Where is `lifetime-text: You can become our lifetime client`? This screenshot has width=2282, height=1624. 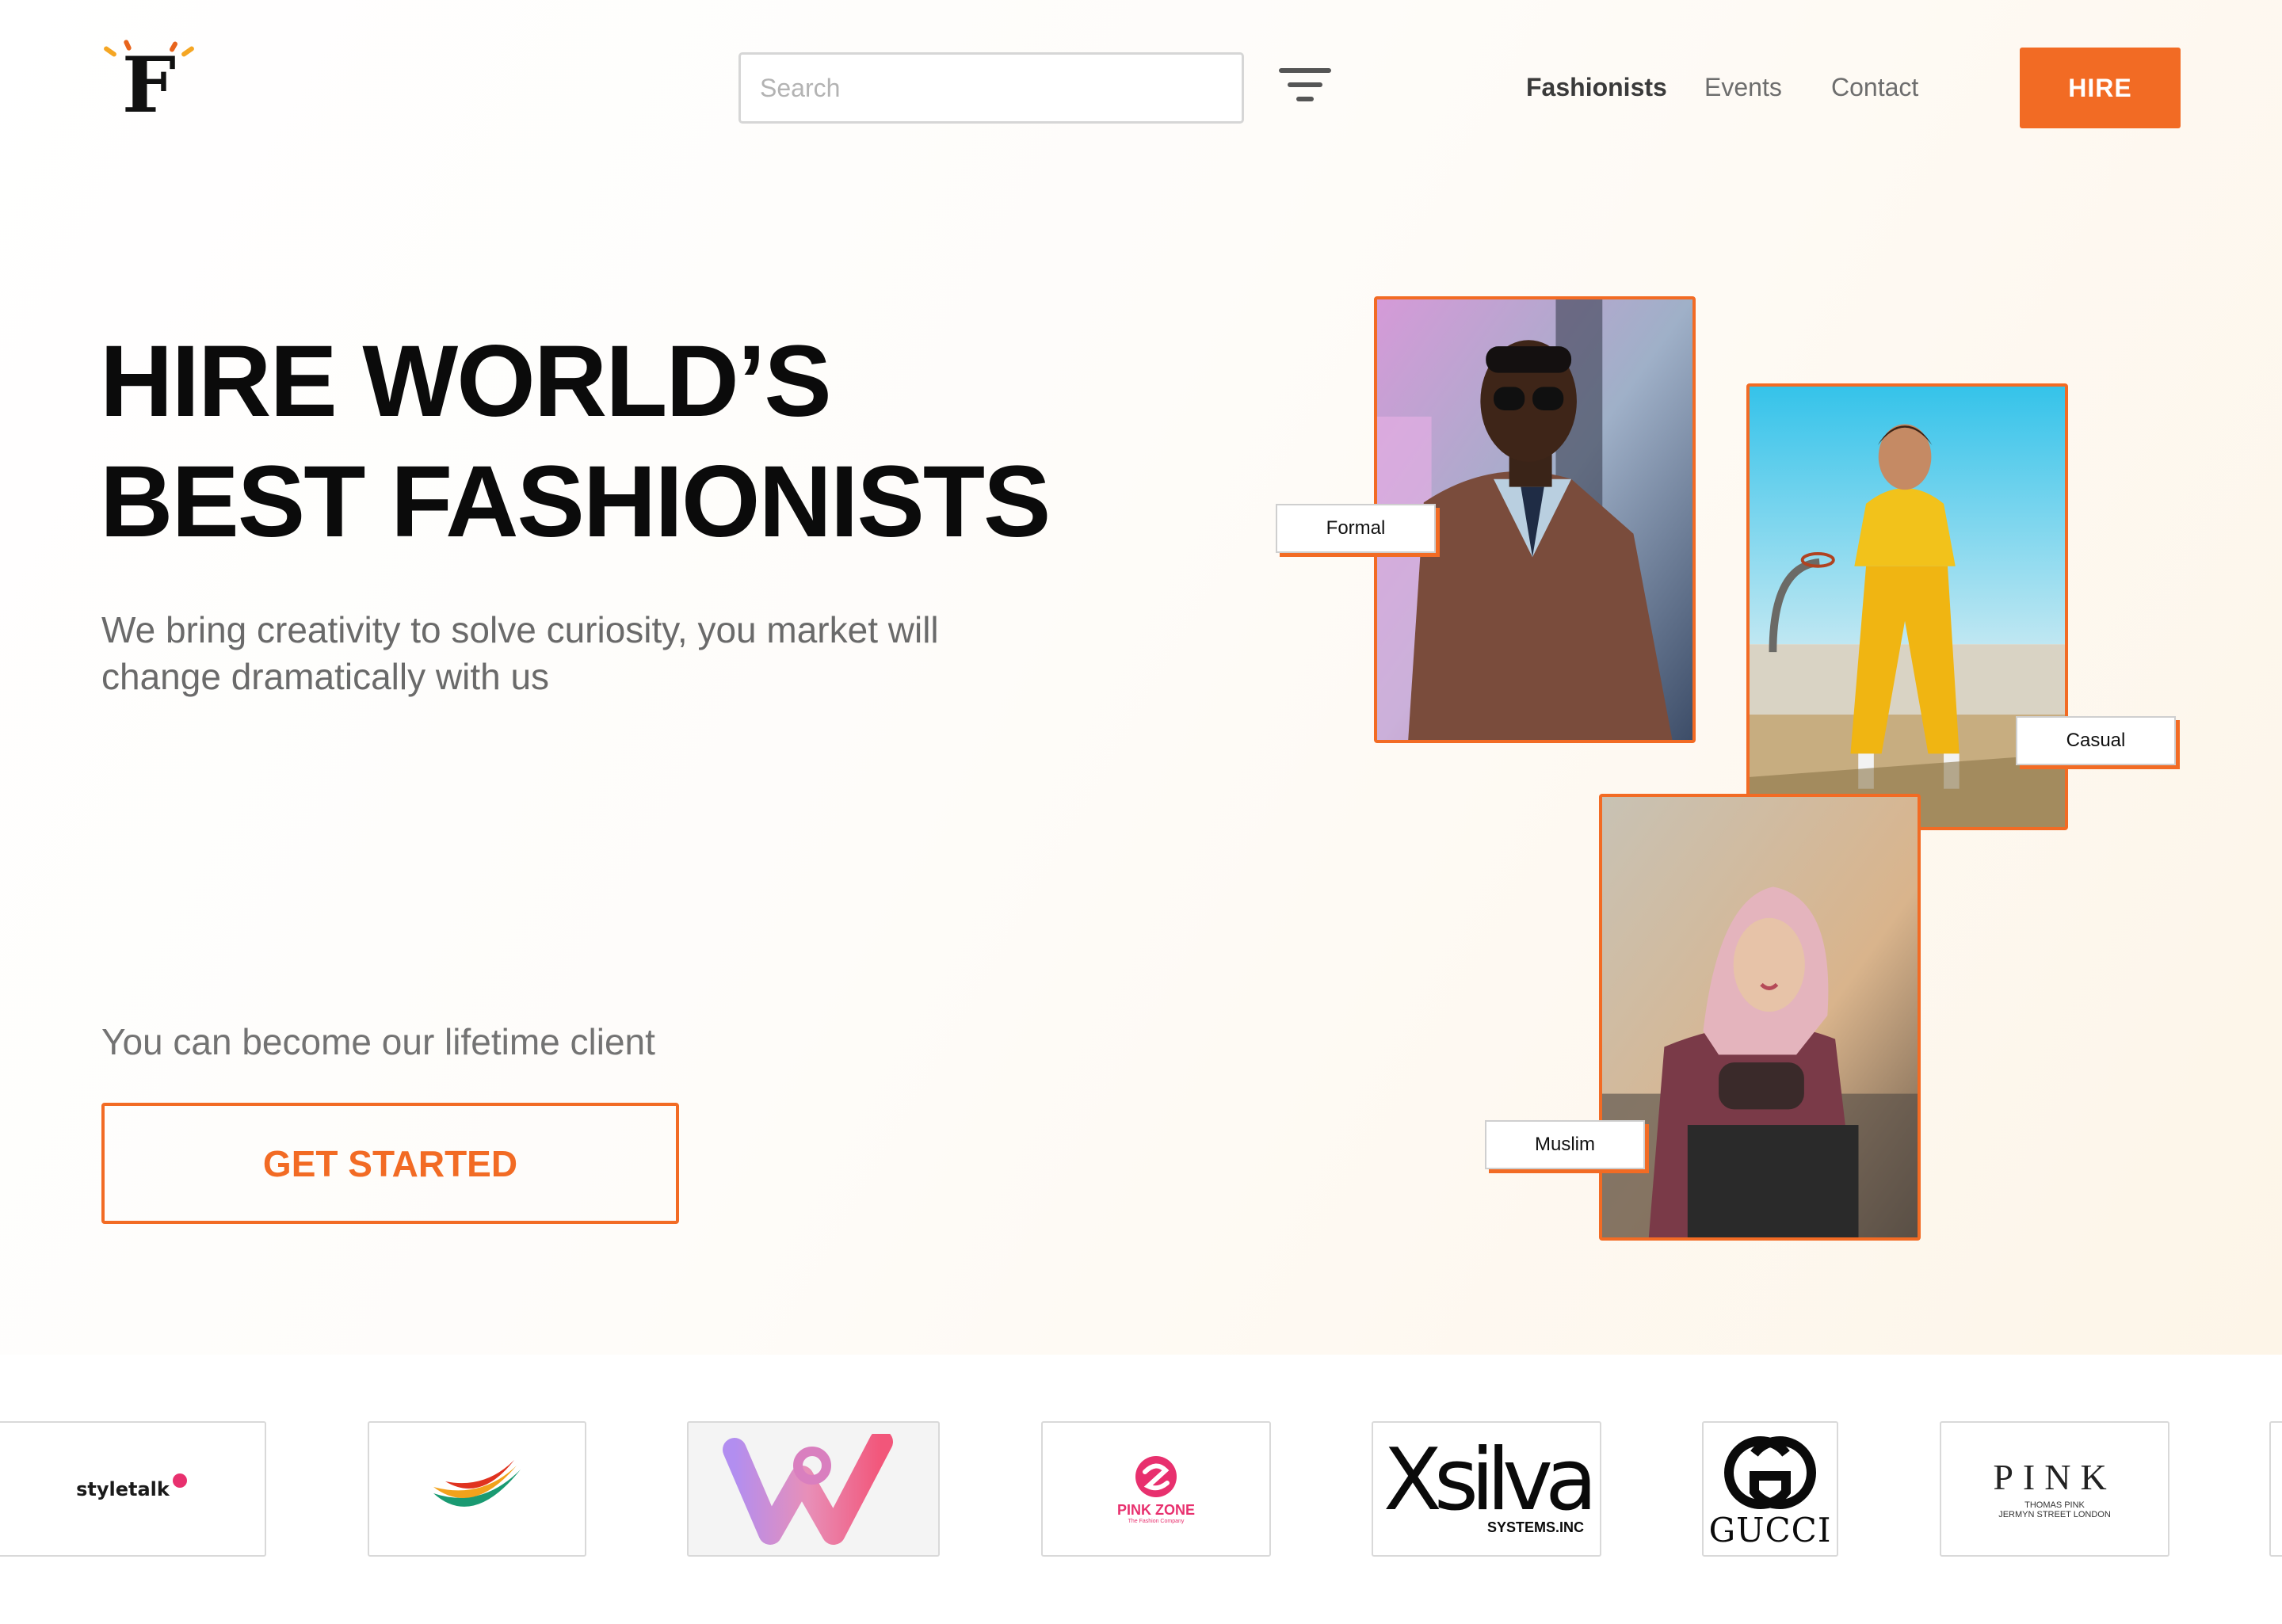
lifetime-text: You can become our lifetime client is located at coordinates (378, 1041).